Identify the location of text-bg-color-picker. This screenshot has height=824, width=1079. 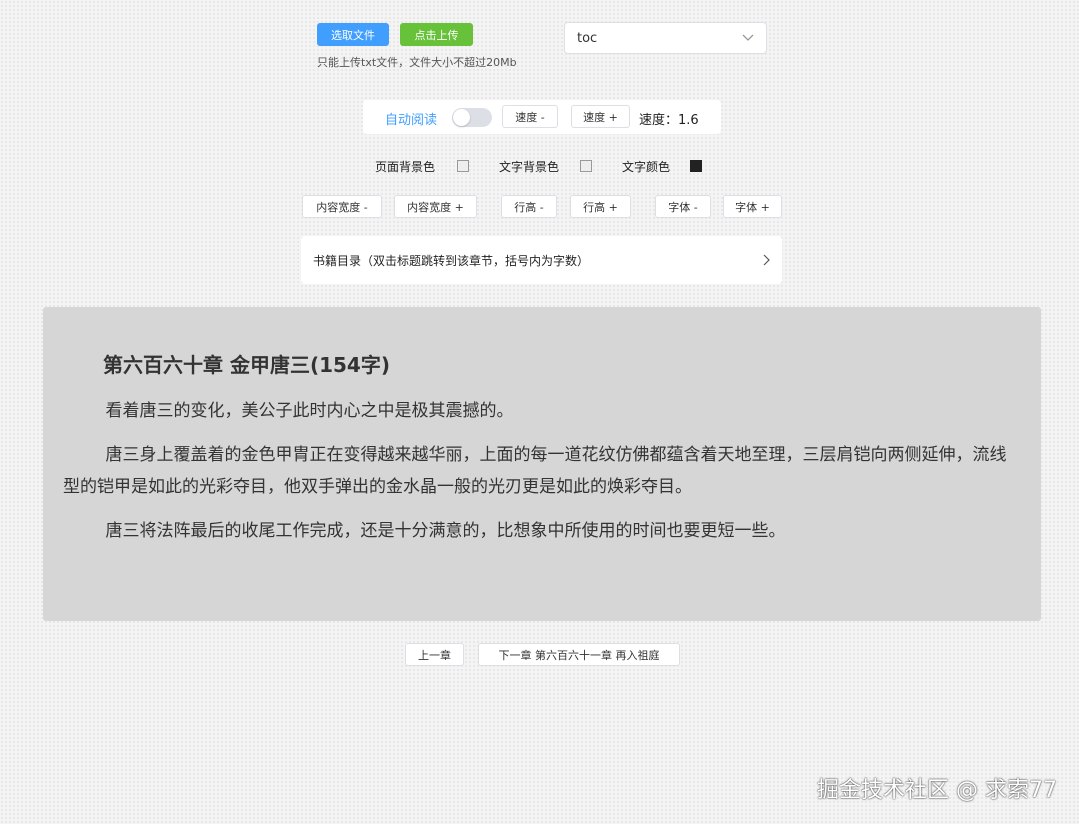
(586, 166).